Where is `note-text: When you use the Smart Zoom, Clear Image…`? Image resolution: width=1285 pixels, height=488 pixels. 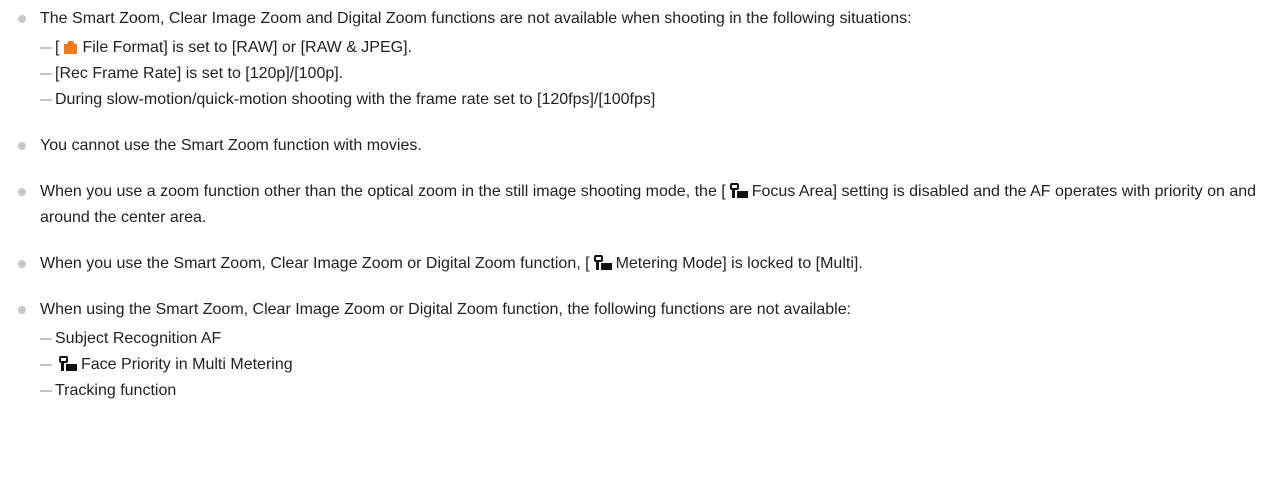
note-text: When you use the Smart Zoom, Clear Image… is located at coordinates (451, 263).